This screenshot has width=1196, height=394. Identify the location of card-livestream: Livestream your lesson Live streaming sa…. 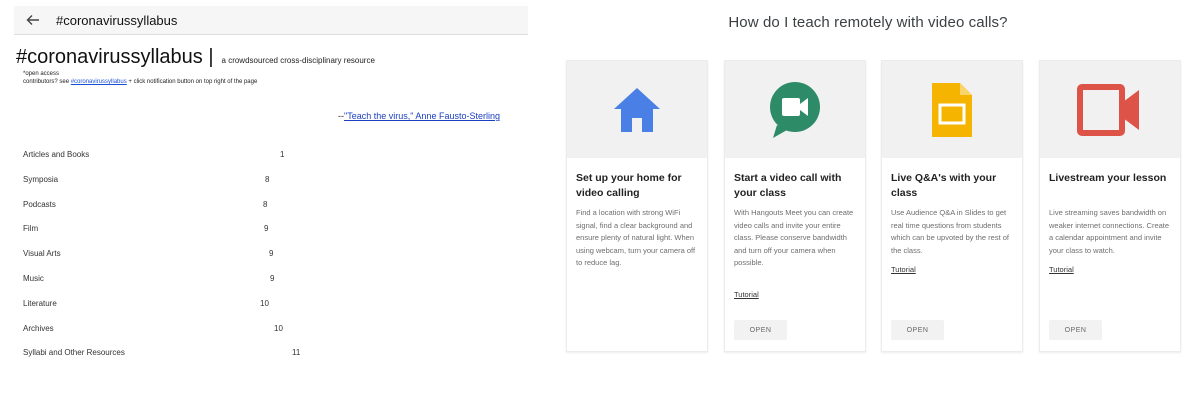
(1110, 206).